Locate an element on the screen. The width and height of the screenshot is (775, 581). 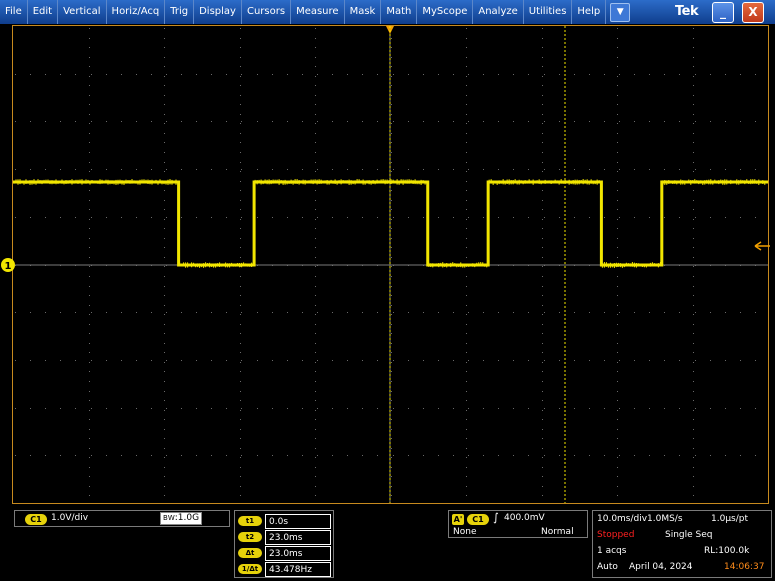
channel1-badge: C1 is located at coordinates (36, 519).